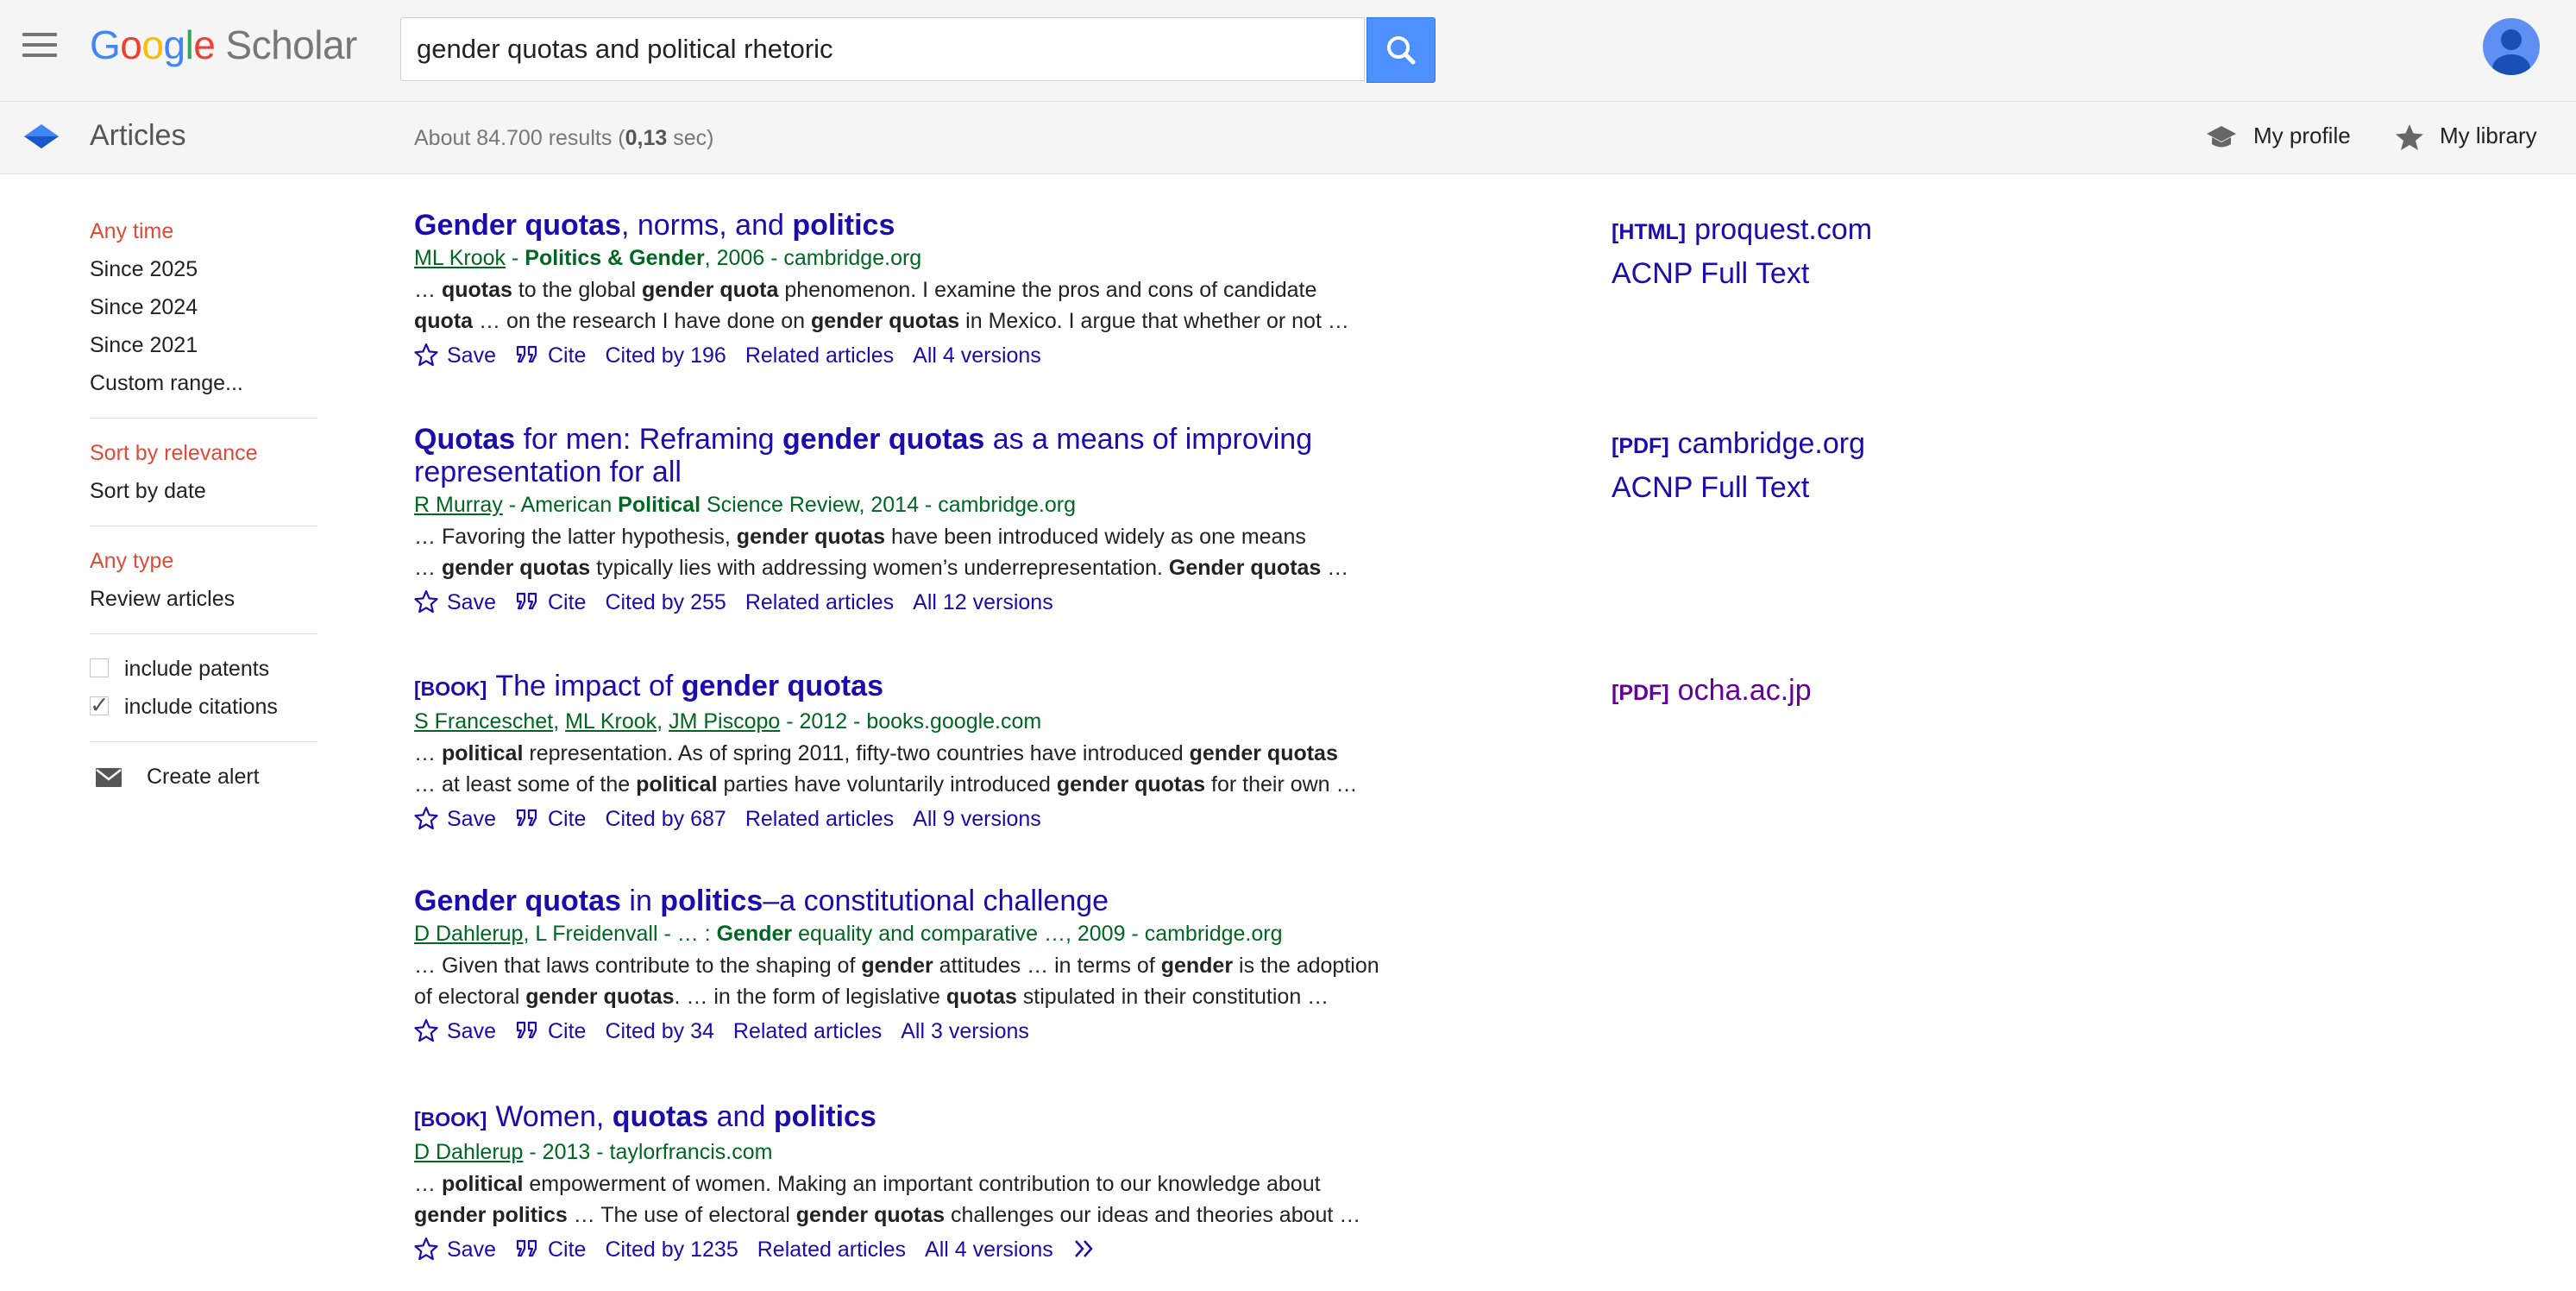  What do you see at coordinates (1742, 231) in the screenshot?
I see `full-text-link: [HTML] proquest.com` at bounding box center [1742, 231].